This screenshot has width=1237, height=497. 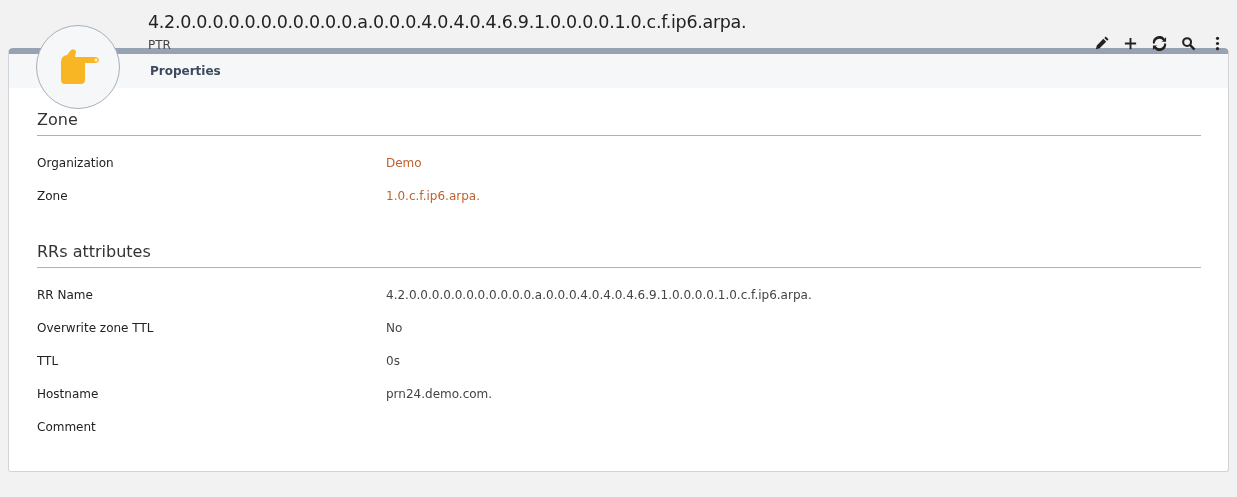 What do you see at coordinates (393, 360) in the screenshot?
I see `field-value: 0s` at bounding box center [393, 360].